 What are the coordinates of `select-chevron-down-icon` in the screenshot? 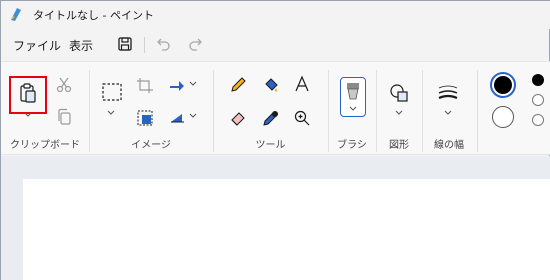 It's located at (111, 113).